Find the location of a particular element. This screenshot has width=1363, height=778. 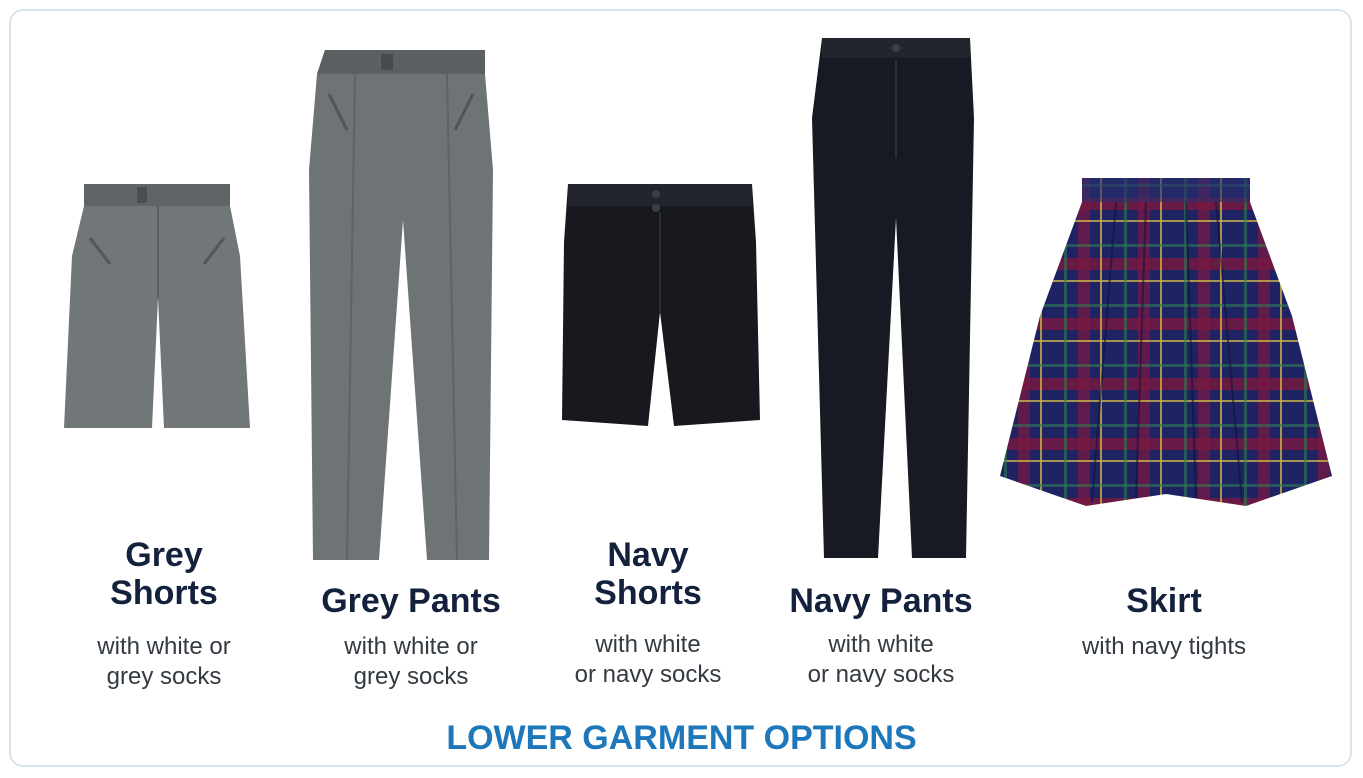

skirt-title: Skirt is located at coordinates (1164, 601).